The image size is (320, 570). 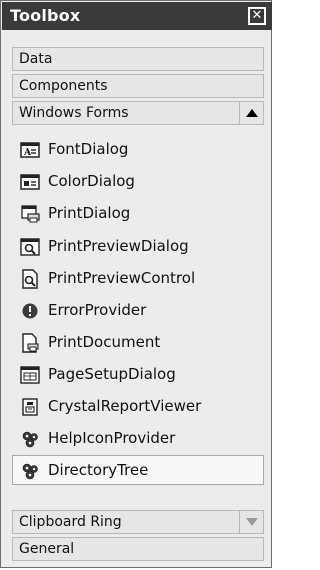 I want to click on page-setup-dialog-icon, so click(x=30, y=375).